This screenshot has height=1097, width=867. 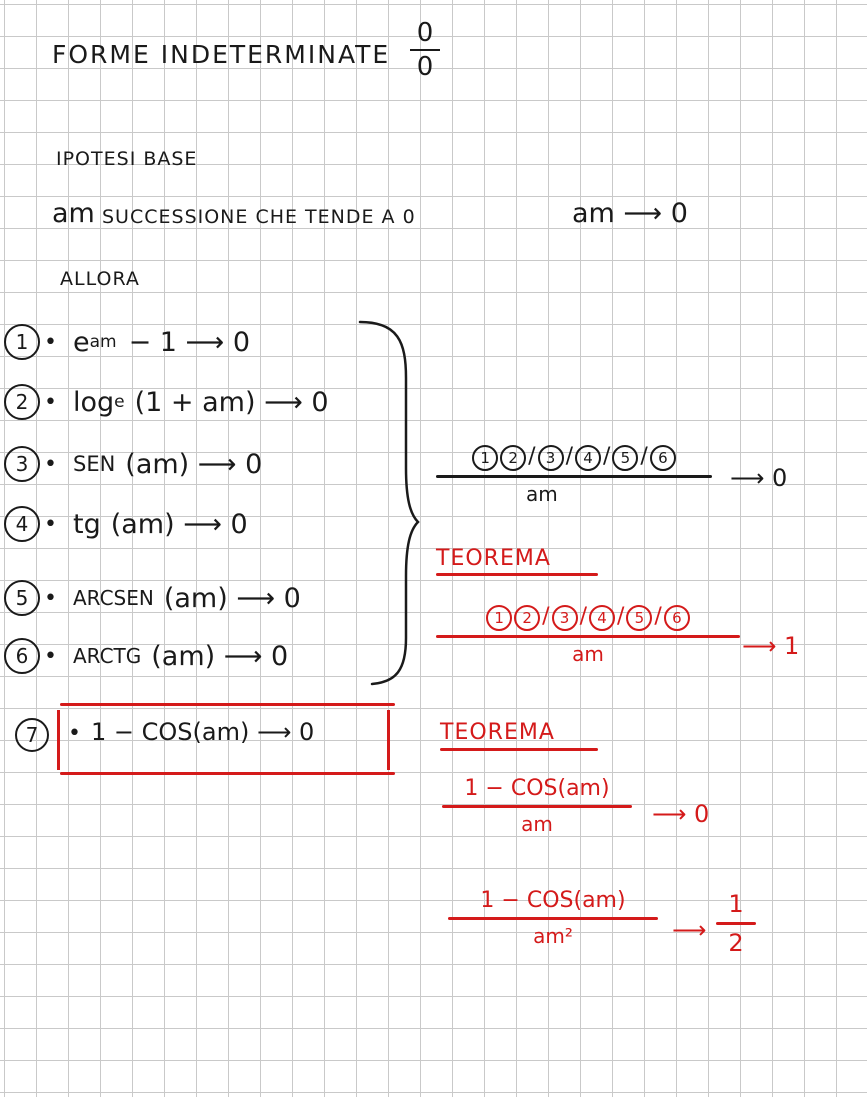 What do you see at coordinates (588, 654) in the screenshot?
I see `theorem1-denominator: am` at bounding box center [588, 654].